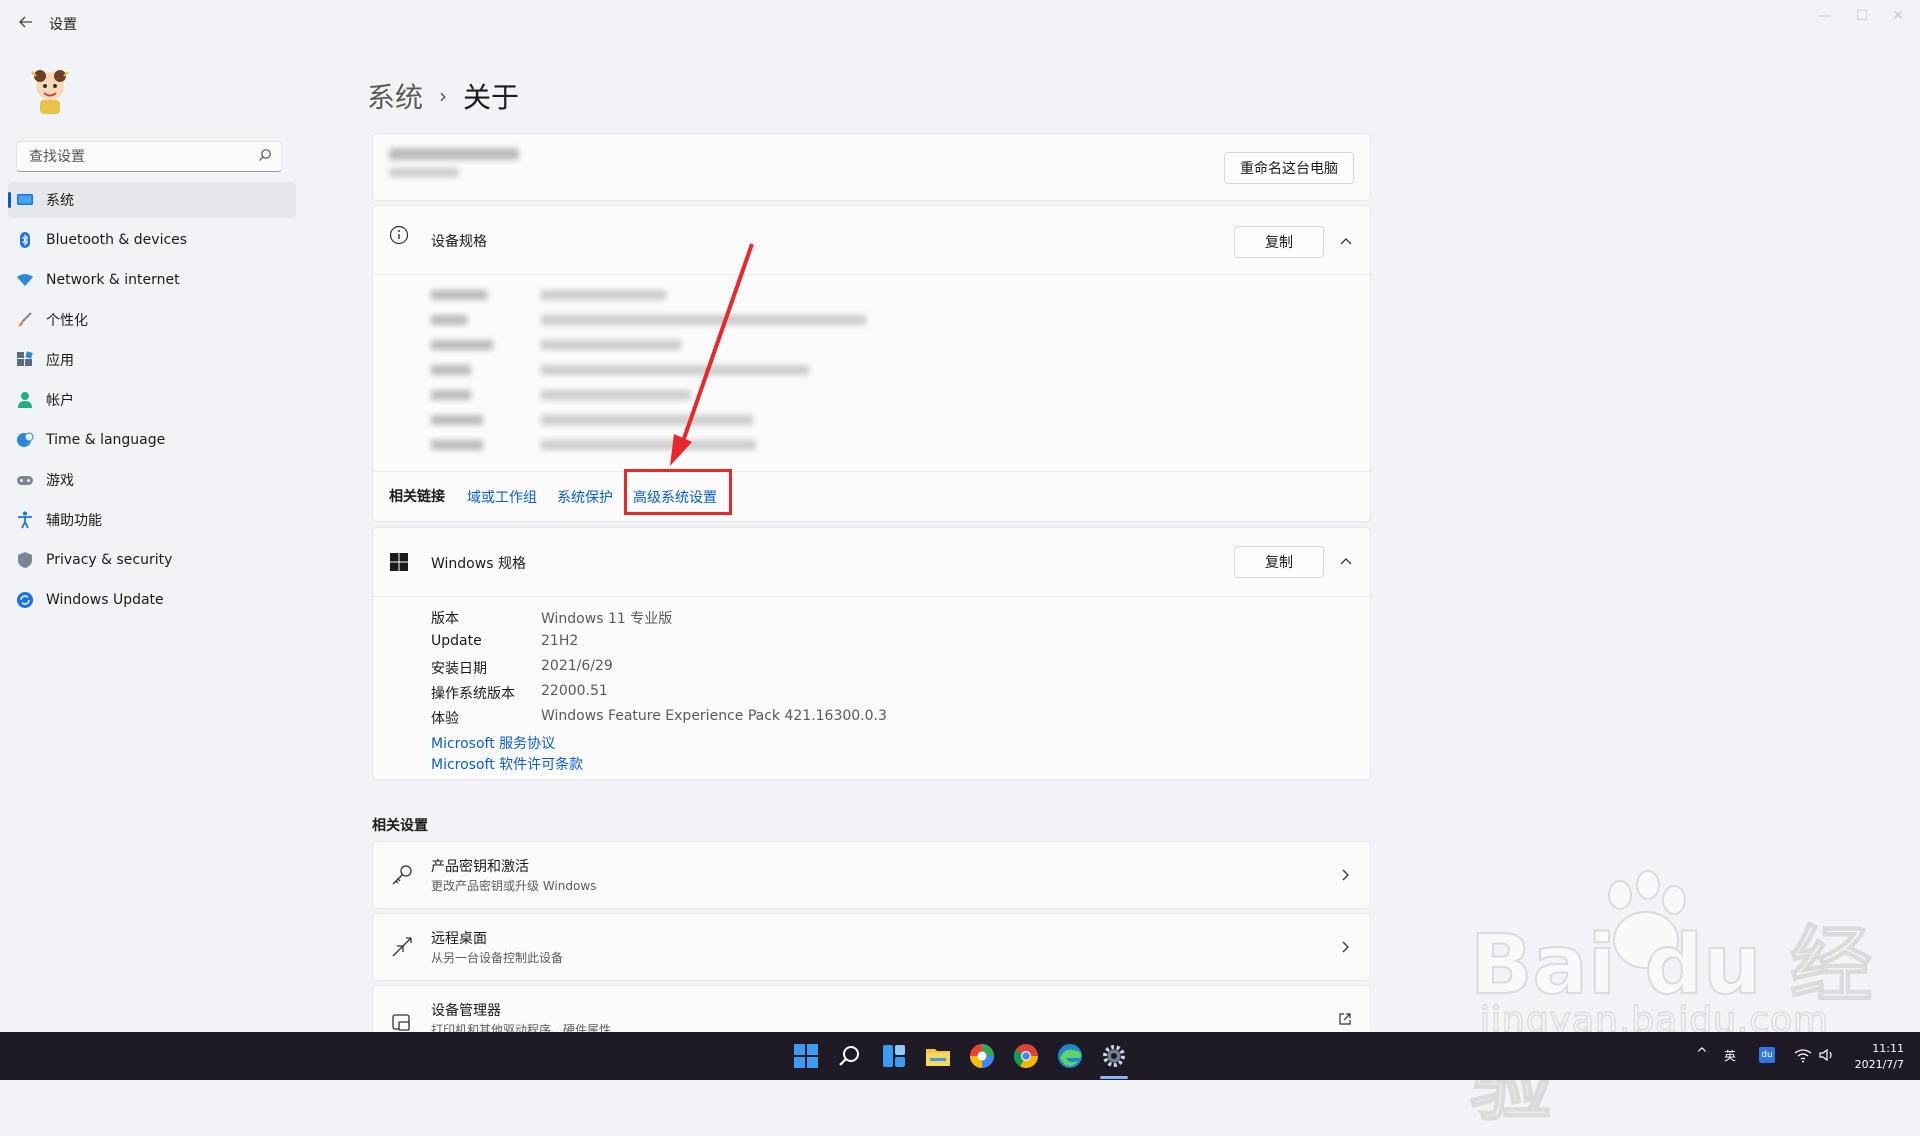  What do you see at coordinates (960, 24) in the screenshot?
I see `title-bar: 设置 — ☐ ✕` at bounding box center [960, 24].